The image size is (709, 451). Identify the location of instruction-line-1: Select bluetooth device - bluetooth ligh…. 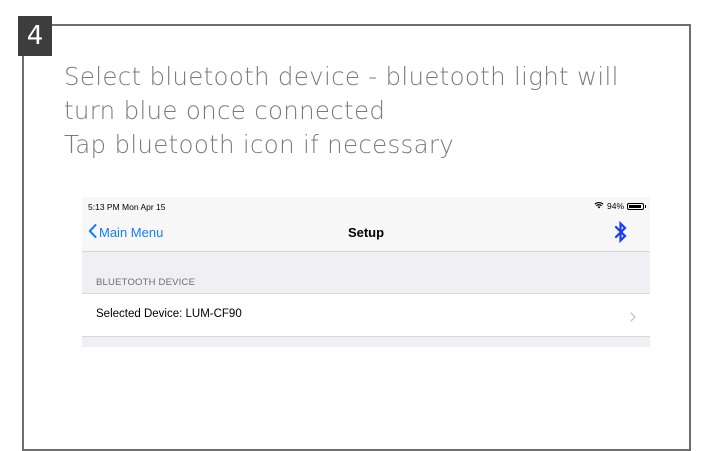
(341, 76).